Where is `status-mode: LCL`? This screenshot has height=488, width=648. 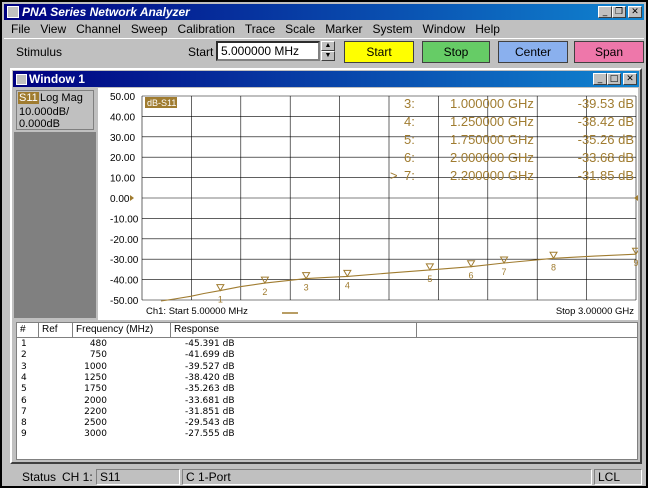
status-mode: LCL is located at coordinates (618, 477).